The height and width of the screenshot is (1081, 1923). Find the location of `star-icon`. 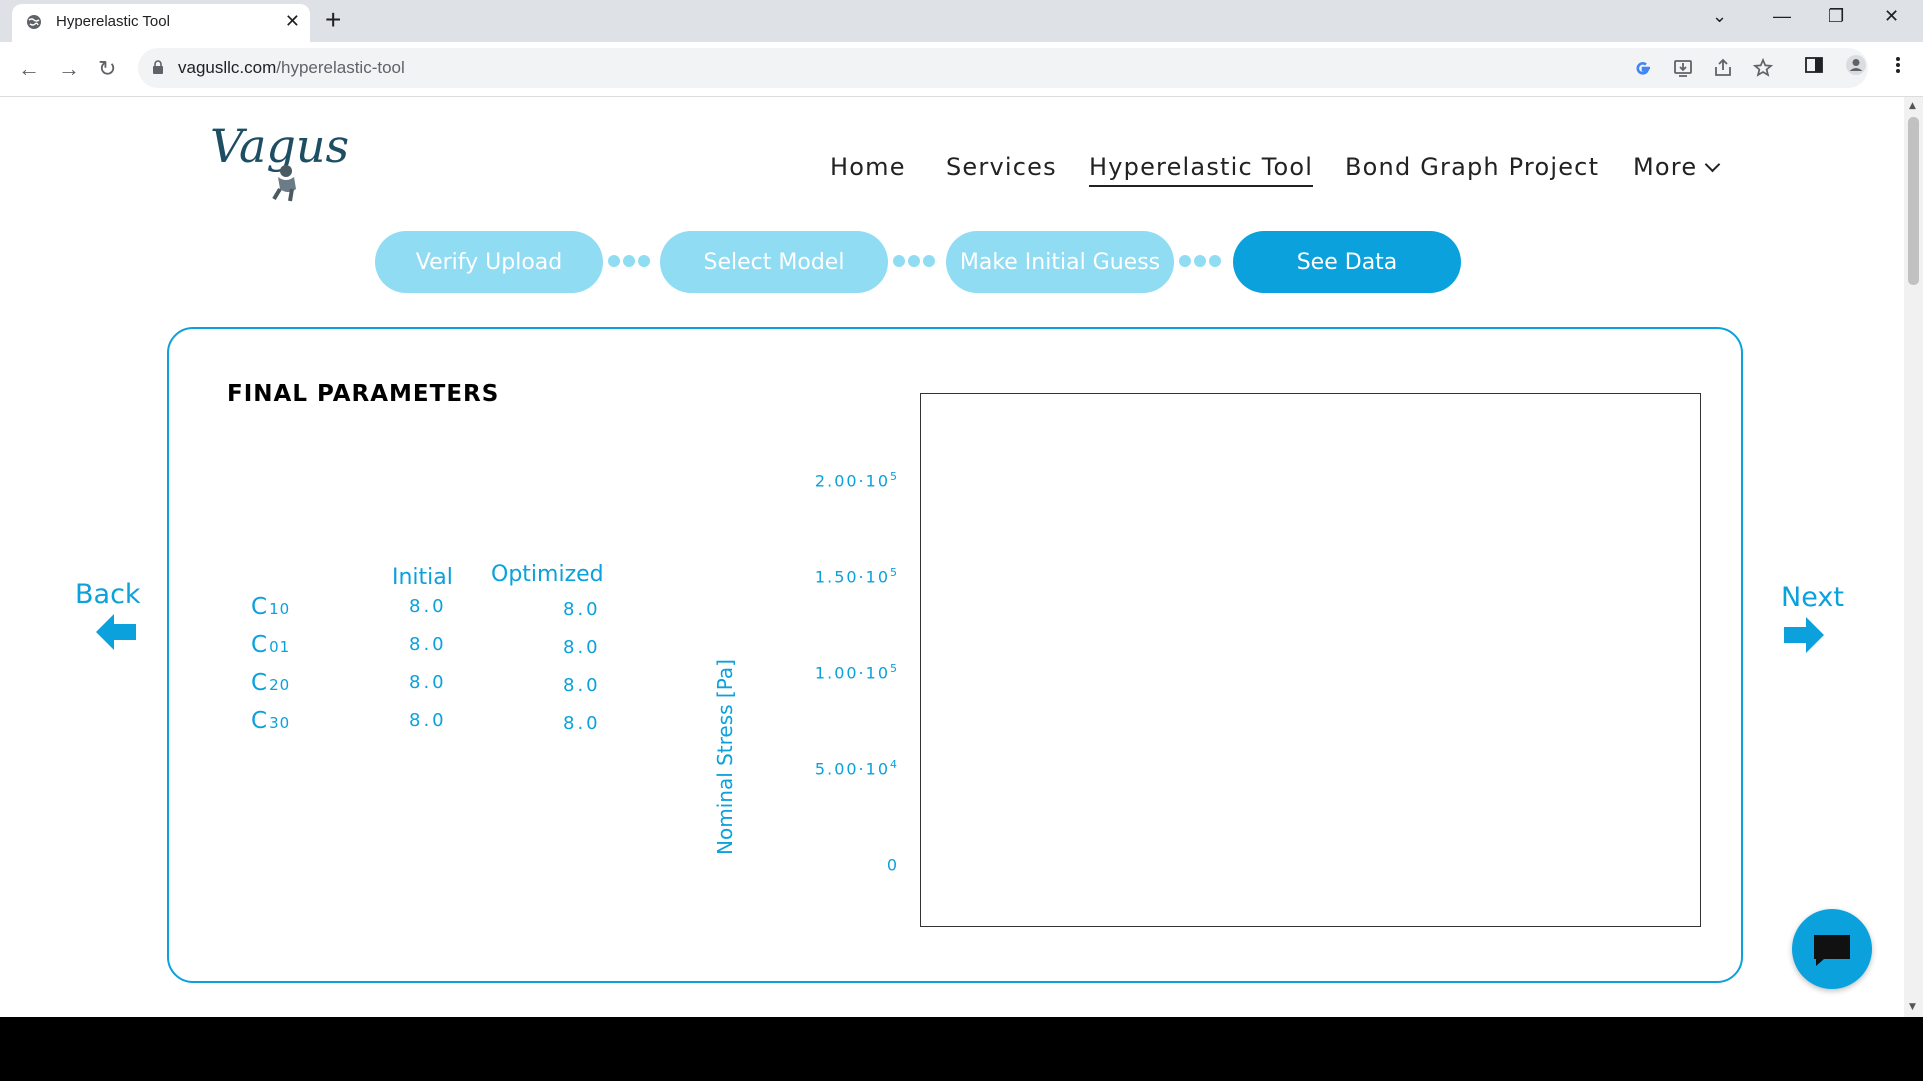

star-icon is located at coordinates (1763, 68).